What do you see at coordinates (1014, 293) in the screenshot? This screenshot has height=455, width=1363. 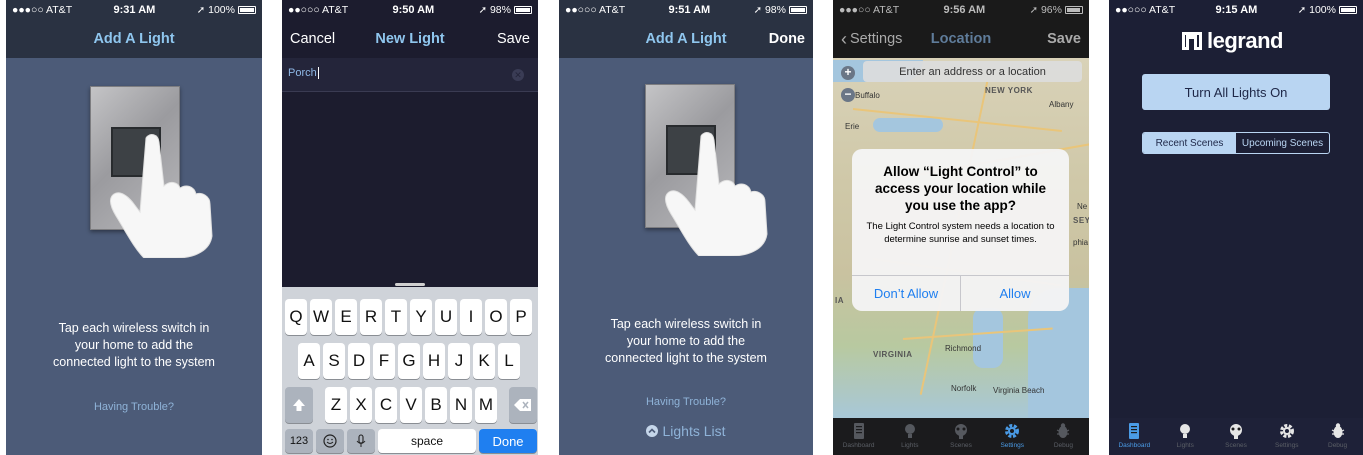 I see `allow-button: Allow` at bounding box center [1014, 293].